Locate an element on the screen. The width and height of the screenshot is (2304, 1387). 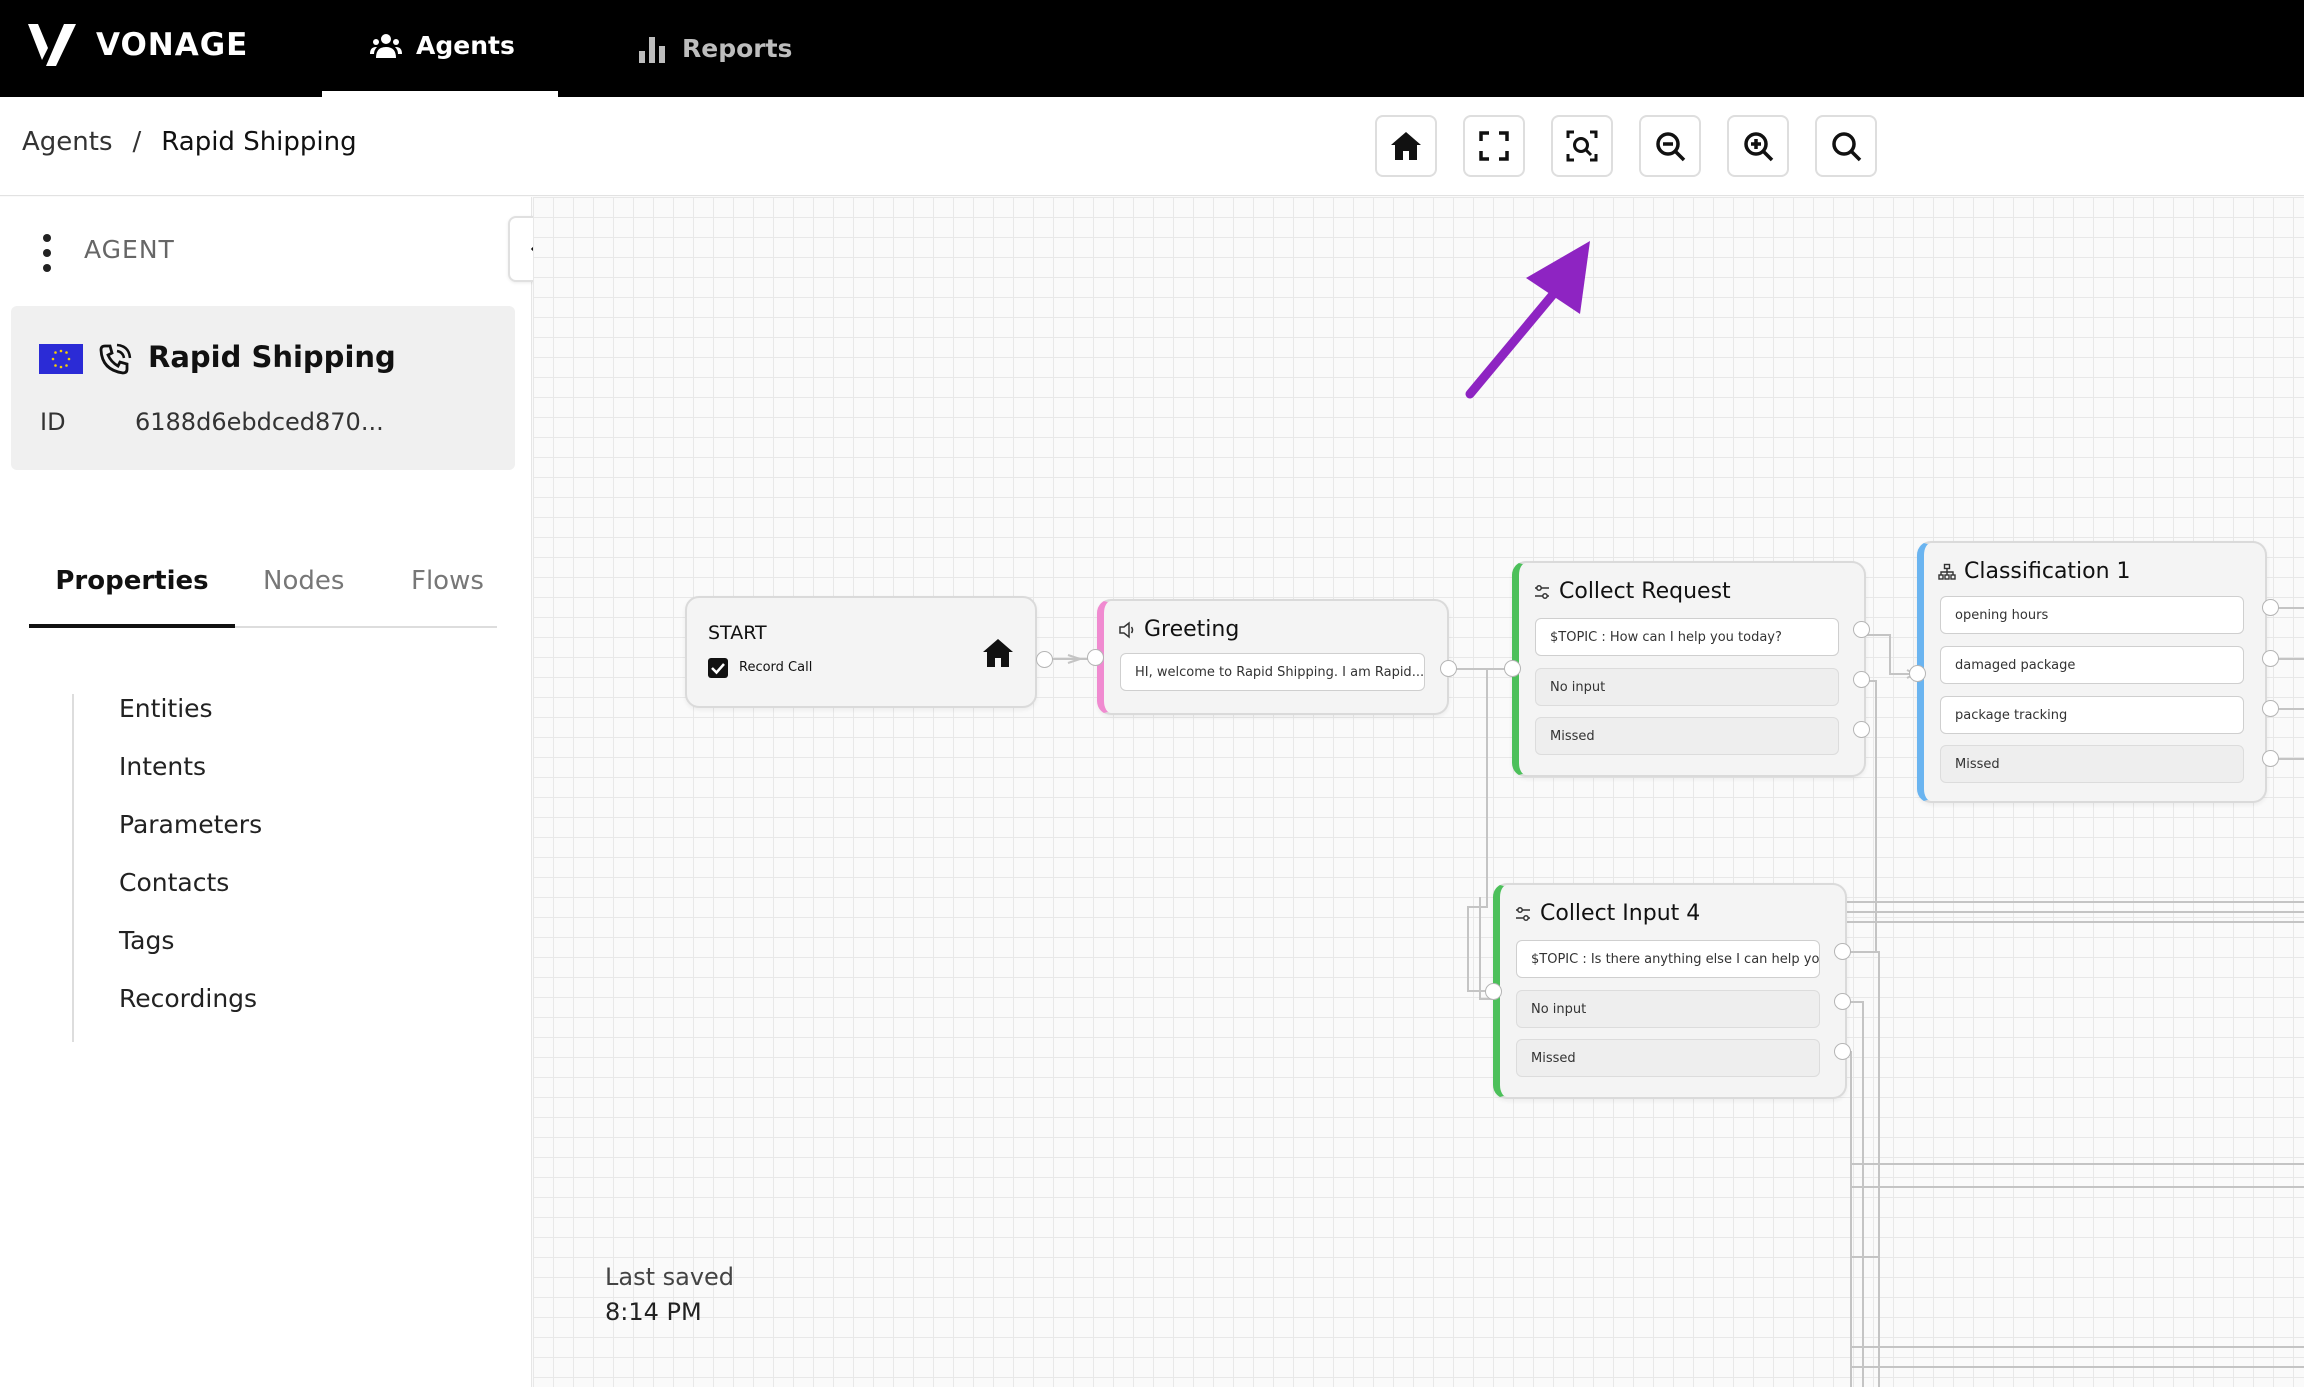
nav-tab-agents-label: Agents is located at coordinates (465, 45).